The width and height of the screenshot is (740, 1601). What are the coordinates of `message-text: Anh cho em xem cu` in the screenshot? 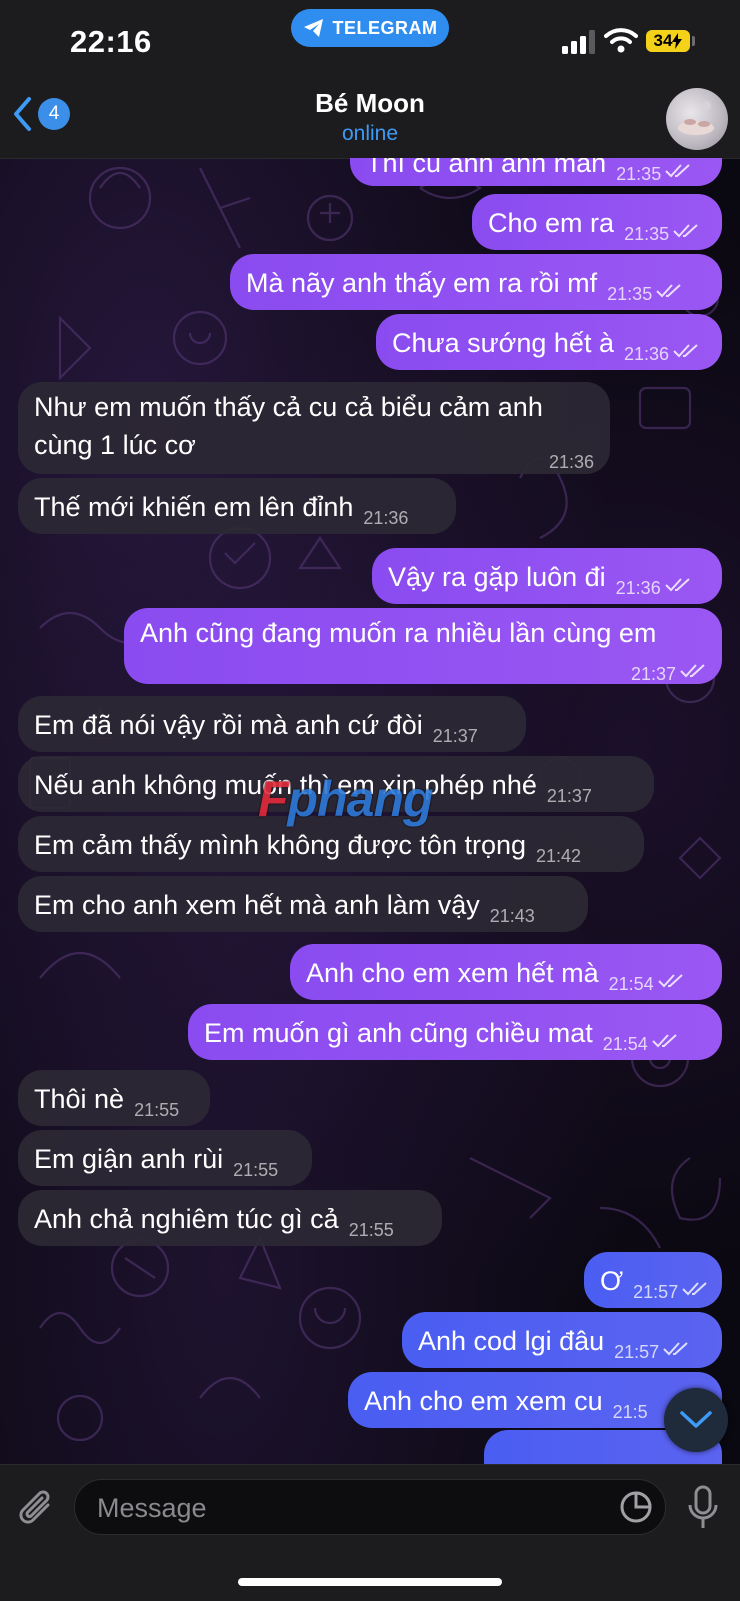 It's located at (483, 1401).